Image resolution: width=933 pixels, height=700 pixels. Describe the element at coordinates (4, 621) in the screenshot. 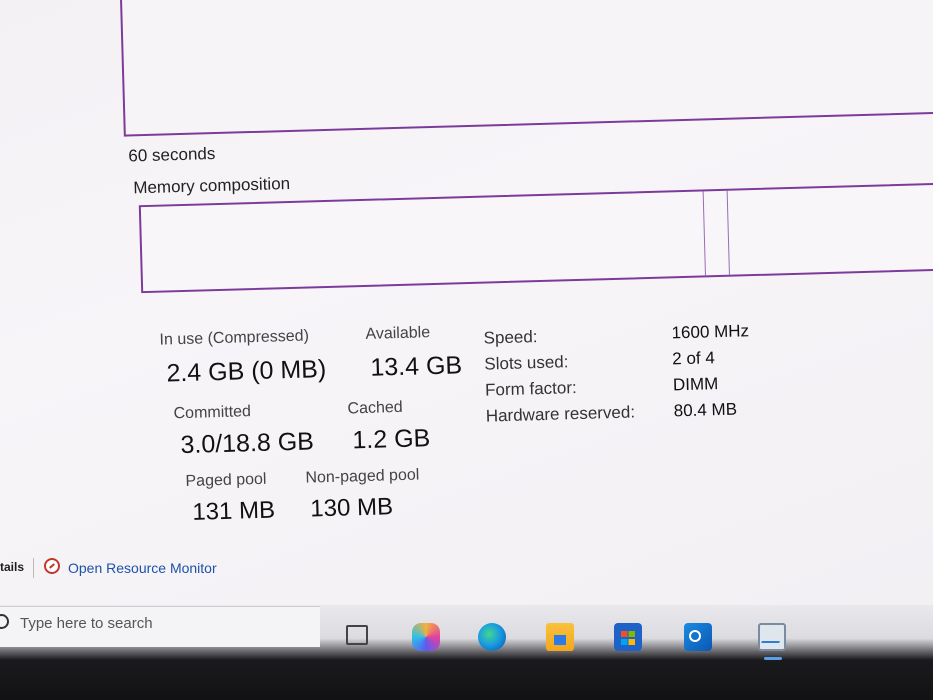

I see `search-icon` at that location.